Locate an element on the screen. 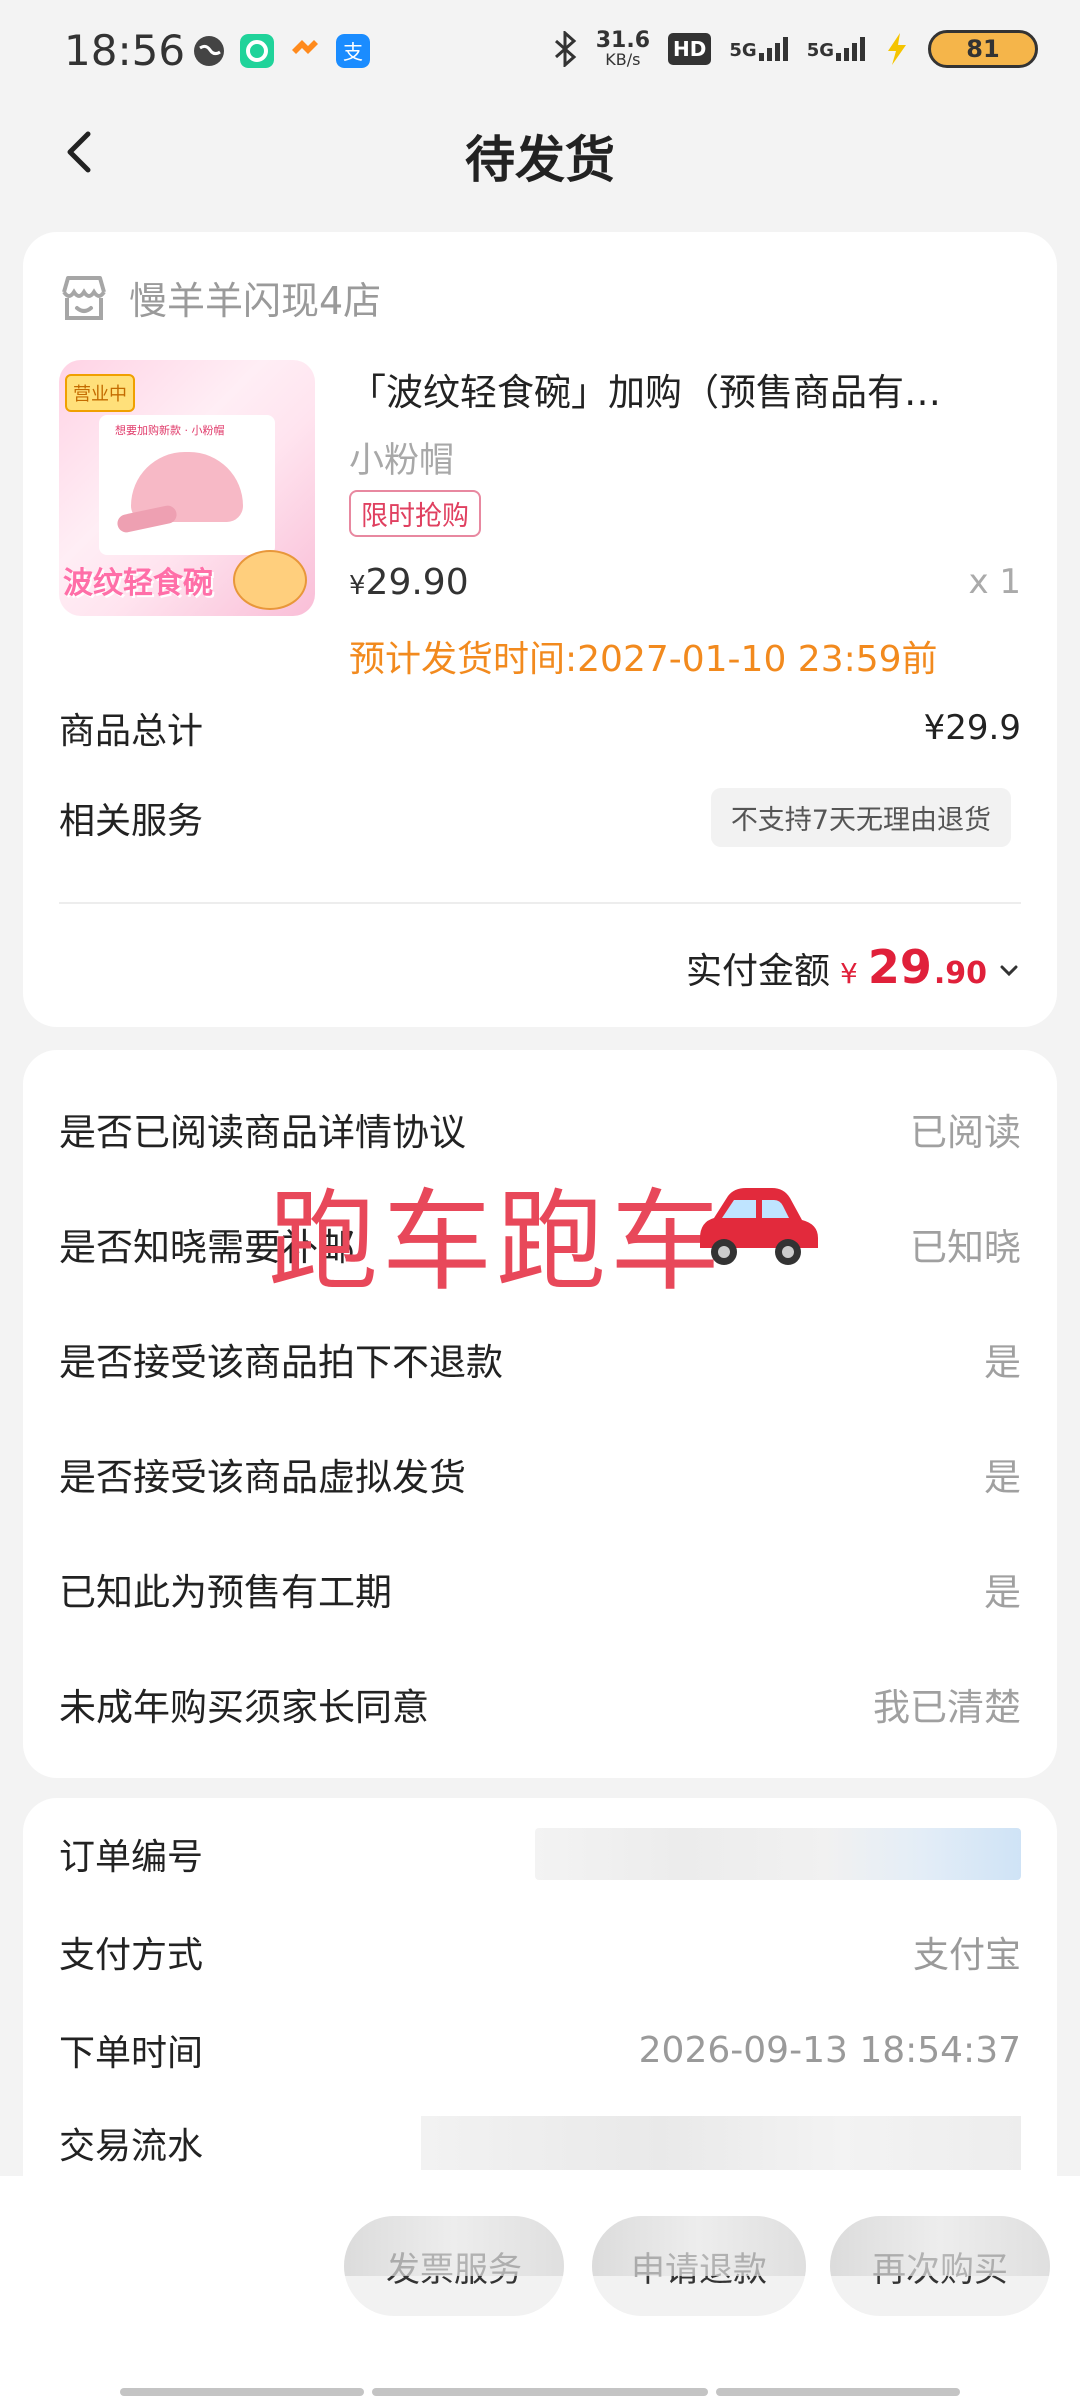 This screenshot has width=1080, height=2400. trade-number-row: 交易流水 is located at coordinates (540, 2143).